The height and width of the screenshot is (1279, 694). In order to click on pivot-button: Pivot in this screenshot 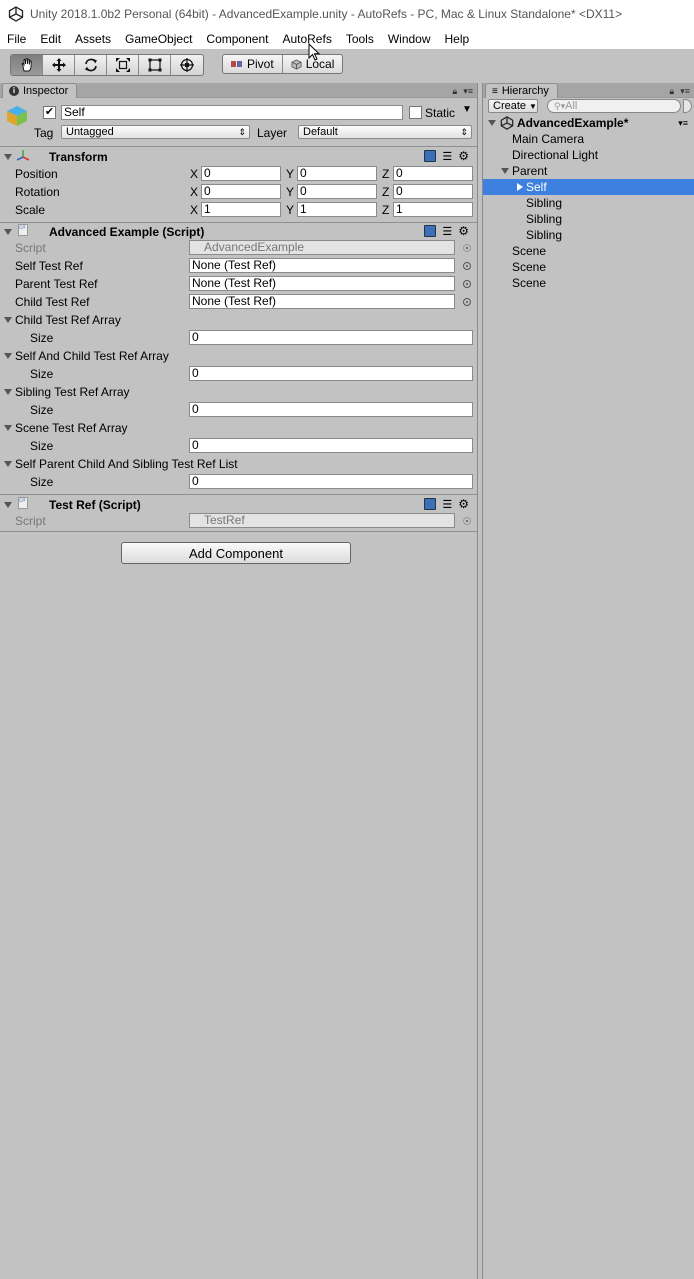, I will do `click(253, 64)`.